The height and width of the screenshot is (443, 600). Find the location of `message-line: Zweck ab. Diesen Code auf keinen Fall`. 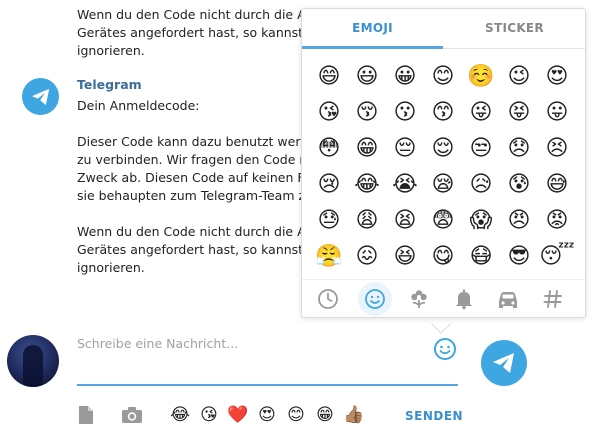

message-line: Zweck ab. Diesen Code auf keinen Fall is located at coordinates (198, 177).